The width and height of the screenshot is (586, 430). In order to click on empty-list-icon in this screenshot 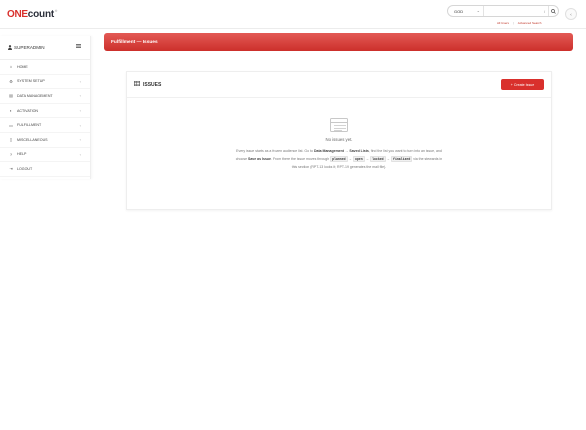, I will do `click(339, 125)`.